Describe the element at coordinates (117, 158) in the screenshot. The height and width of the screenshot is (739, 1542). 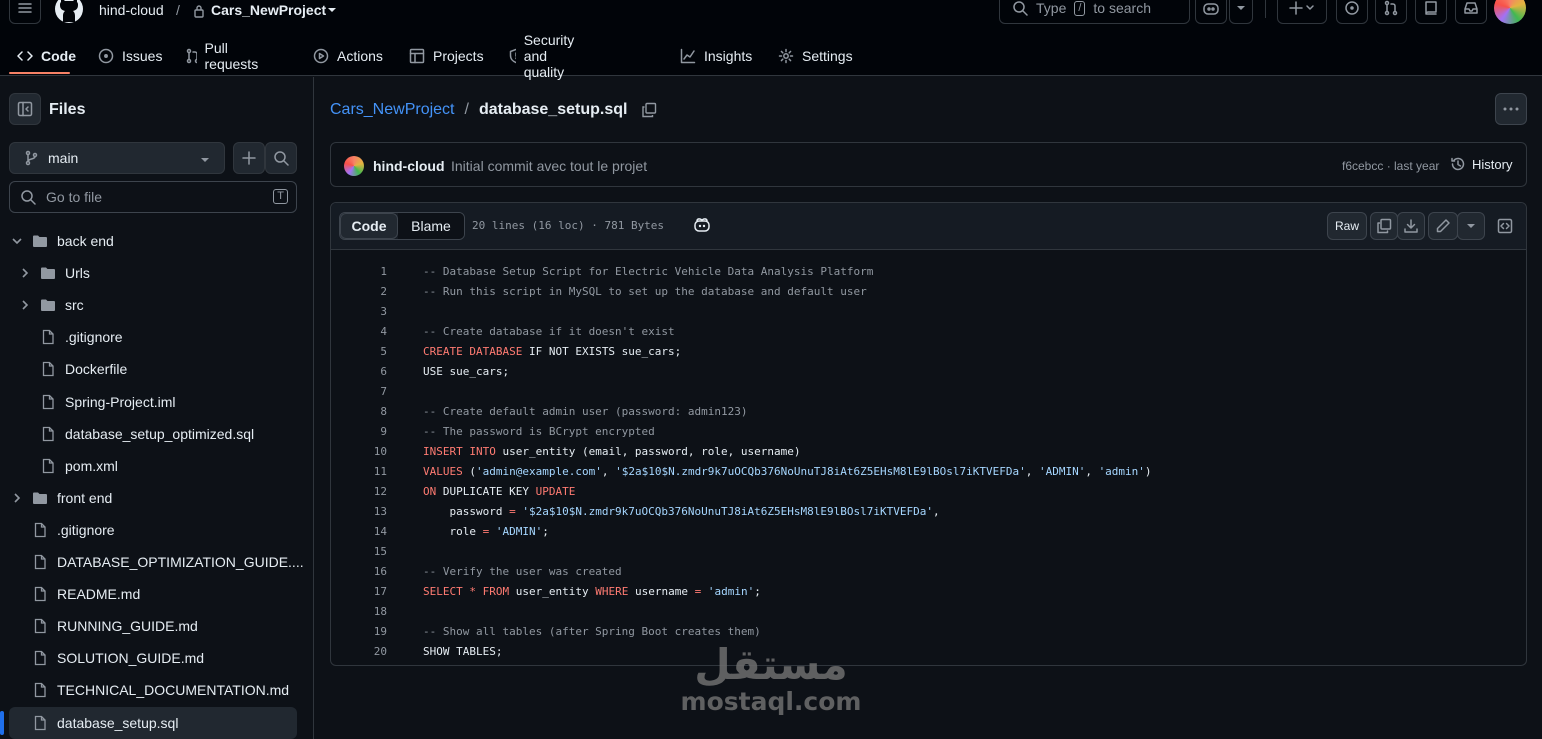
I see `branch-selector: main` at that location.